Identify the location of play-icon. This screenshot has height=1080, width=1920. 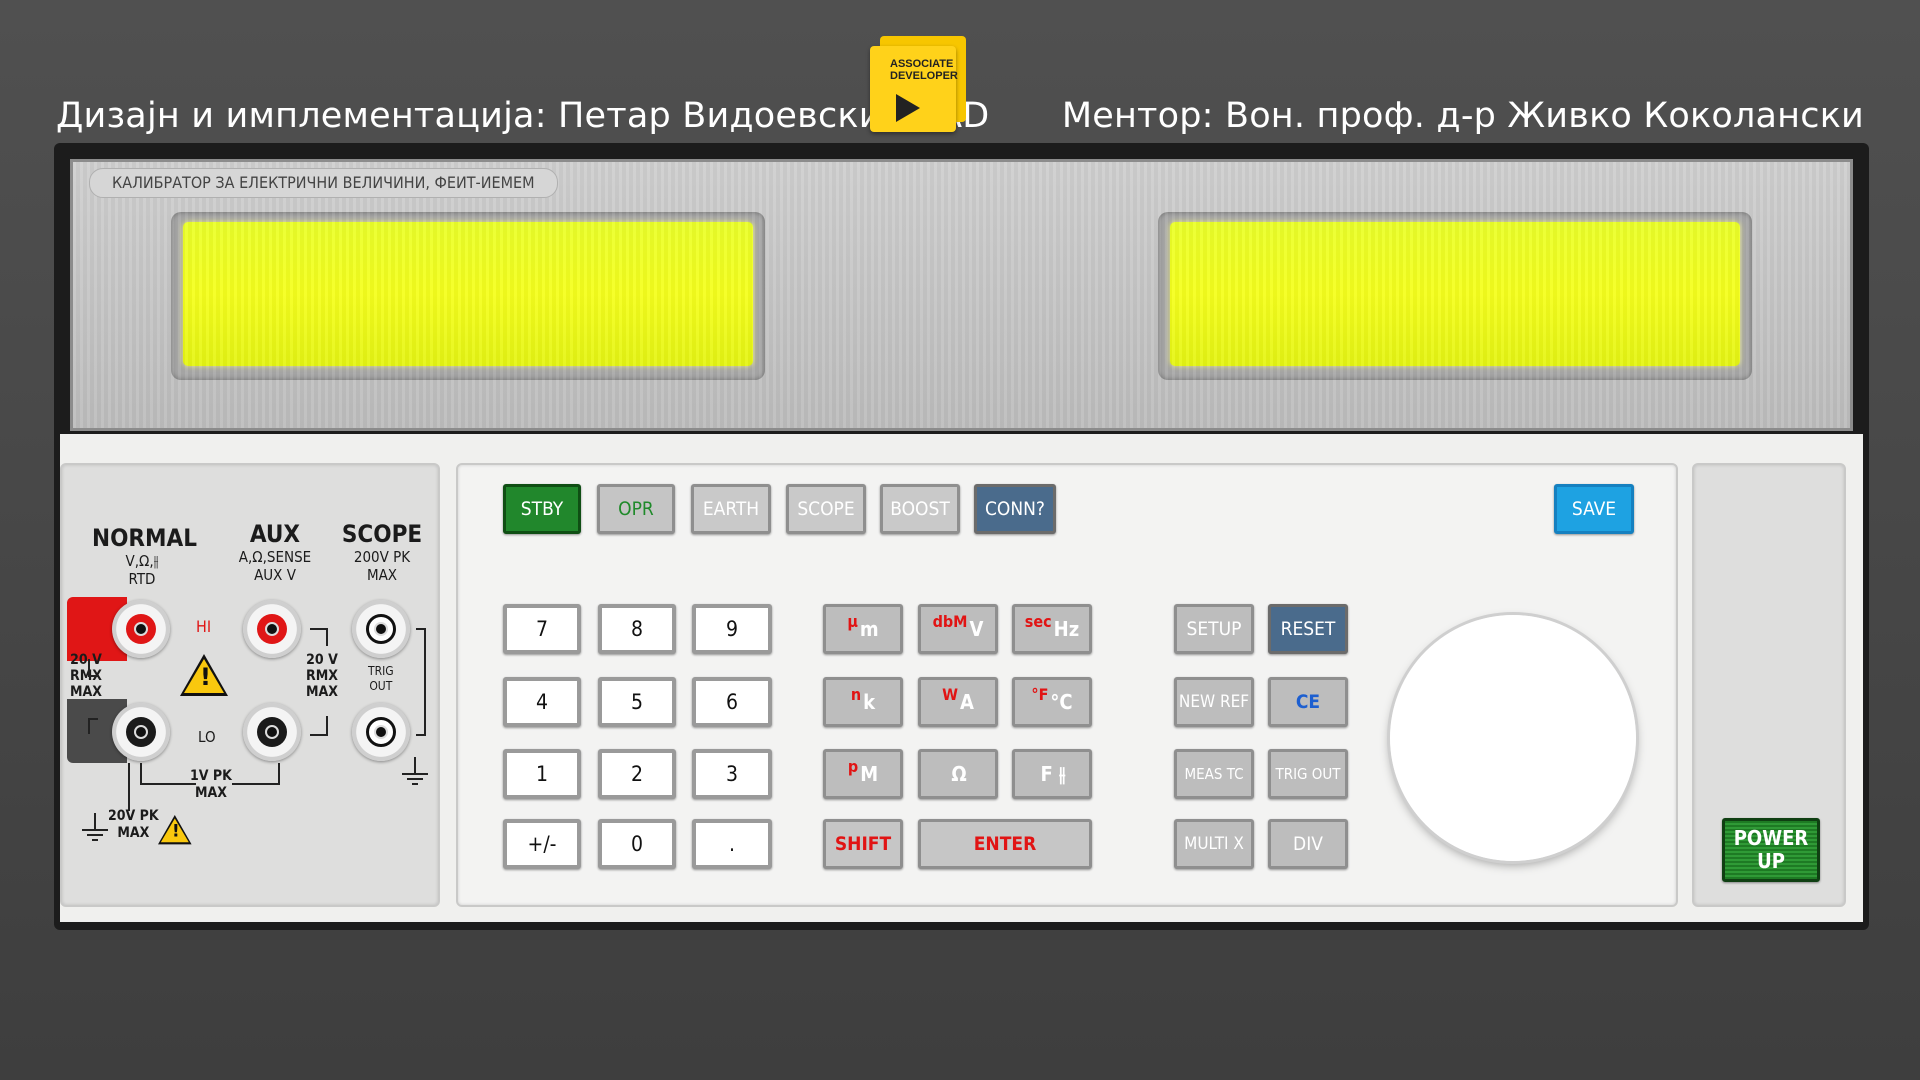
(908, 108).